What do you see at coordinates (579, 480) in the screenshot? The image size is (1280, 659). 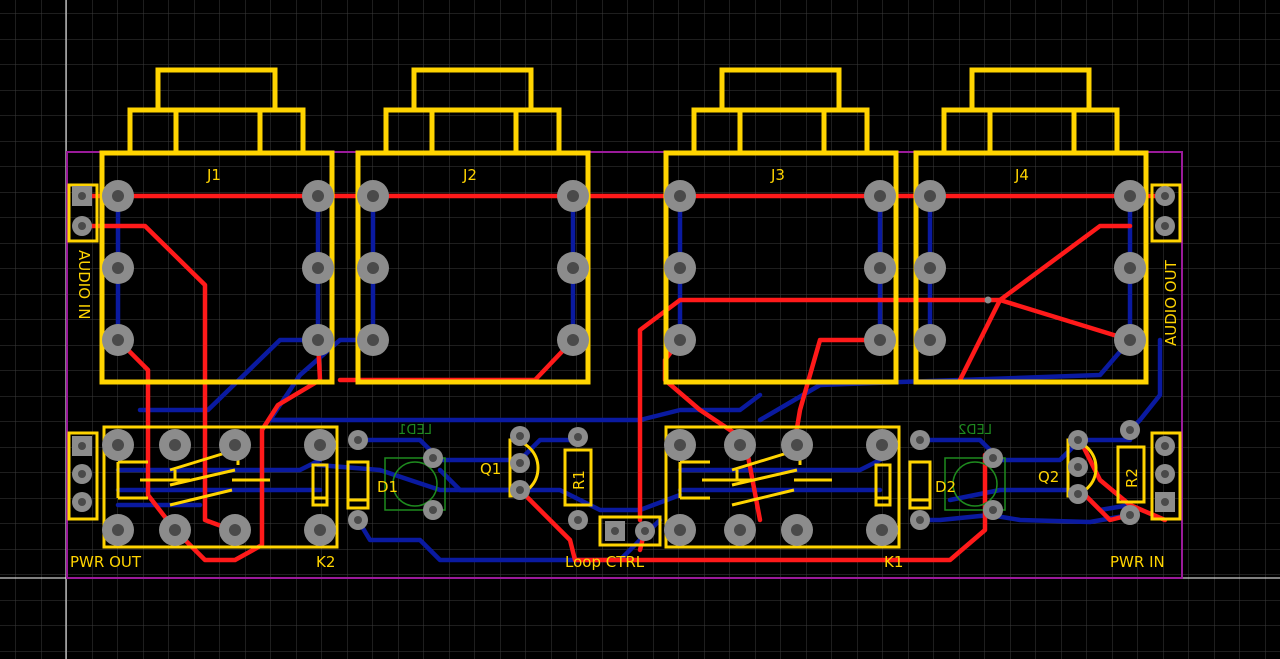 I see `label-r1: R1` at bounding box center [579, 480].